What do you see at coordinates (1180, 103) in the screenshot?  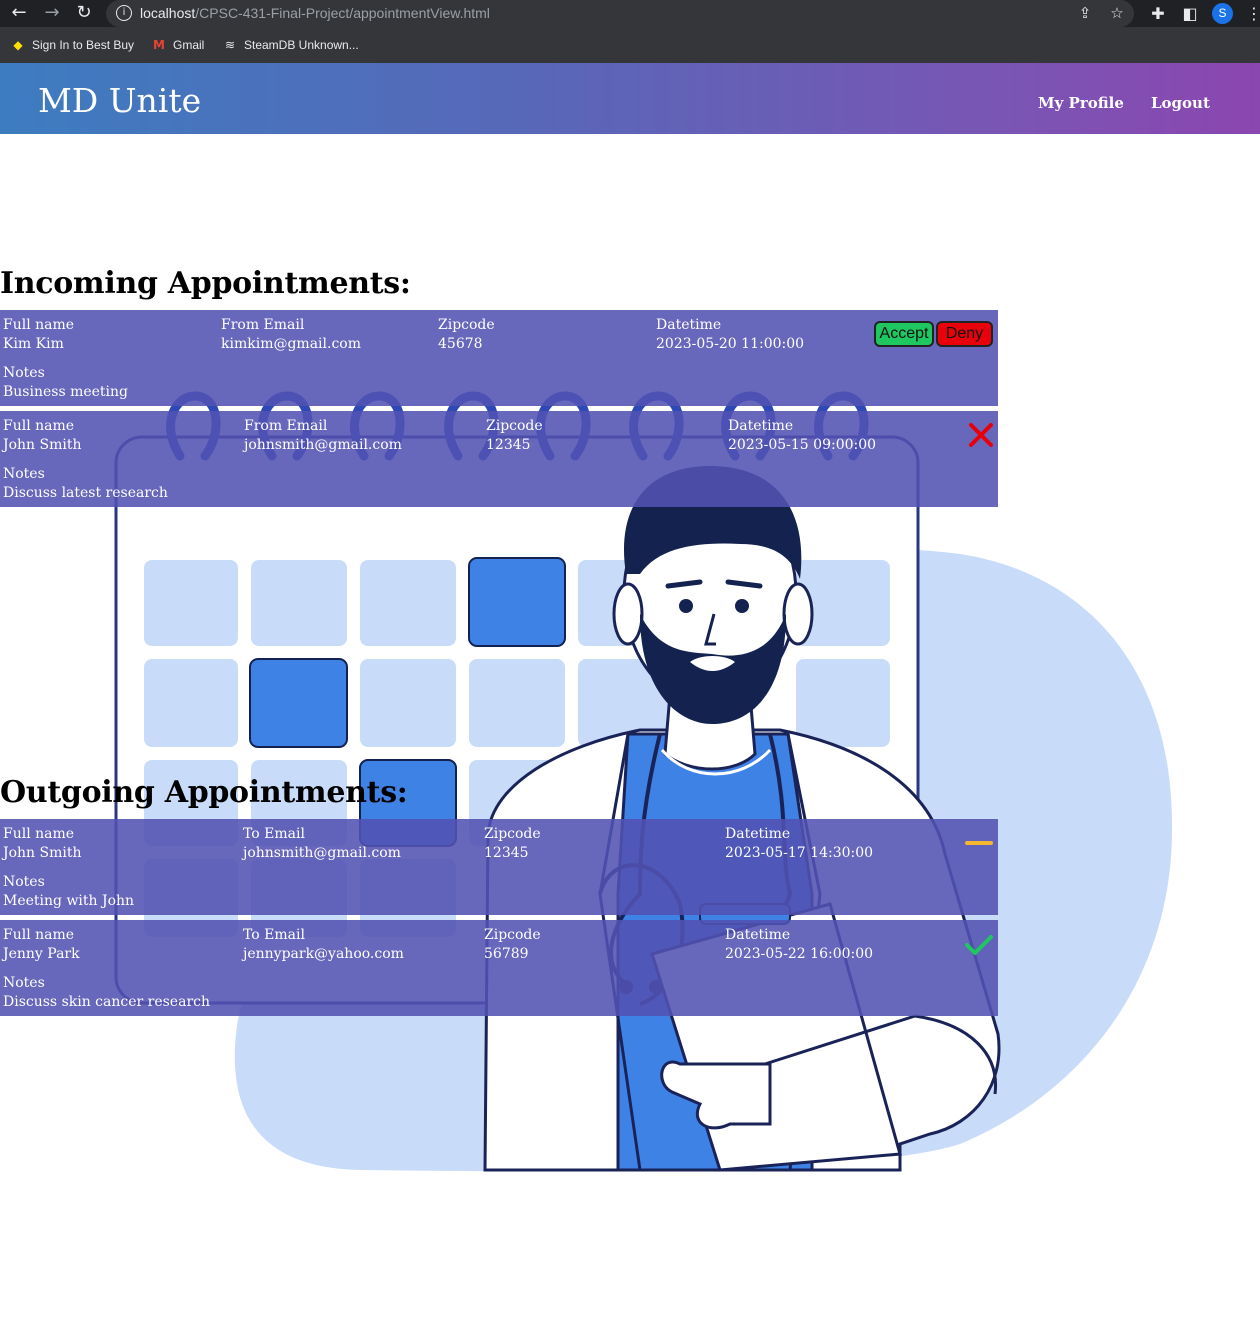 I see `nav-logout: Logout` at bounding box center [1180, 103].